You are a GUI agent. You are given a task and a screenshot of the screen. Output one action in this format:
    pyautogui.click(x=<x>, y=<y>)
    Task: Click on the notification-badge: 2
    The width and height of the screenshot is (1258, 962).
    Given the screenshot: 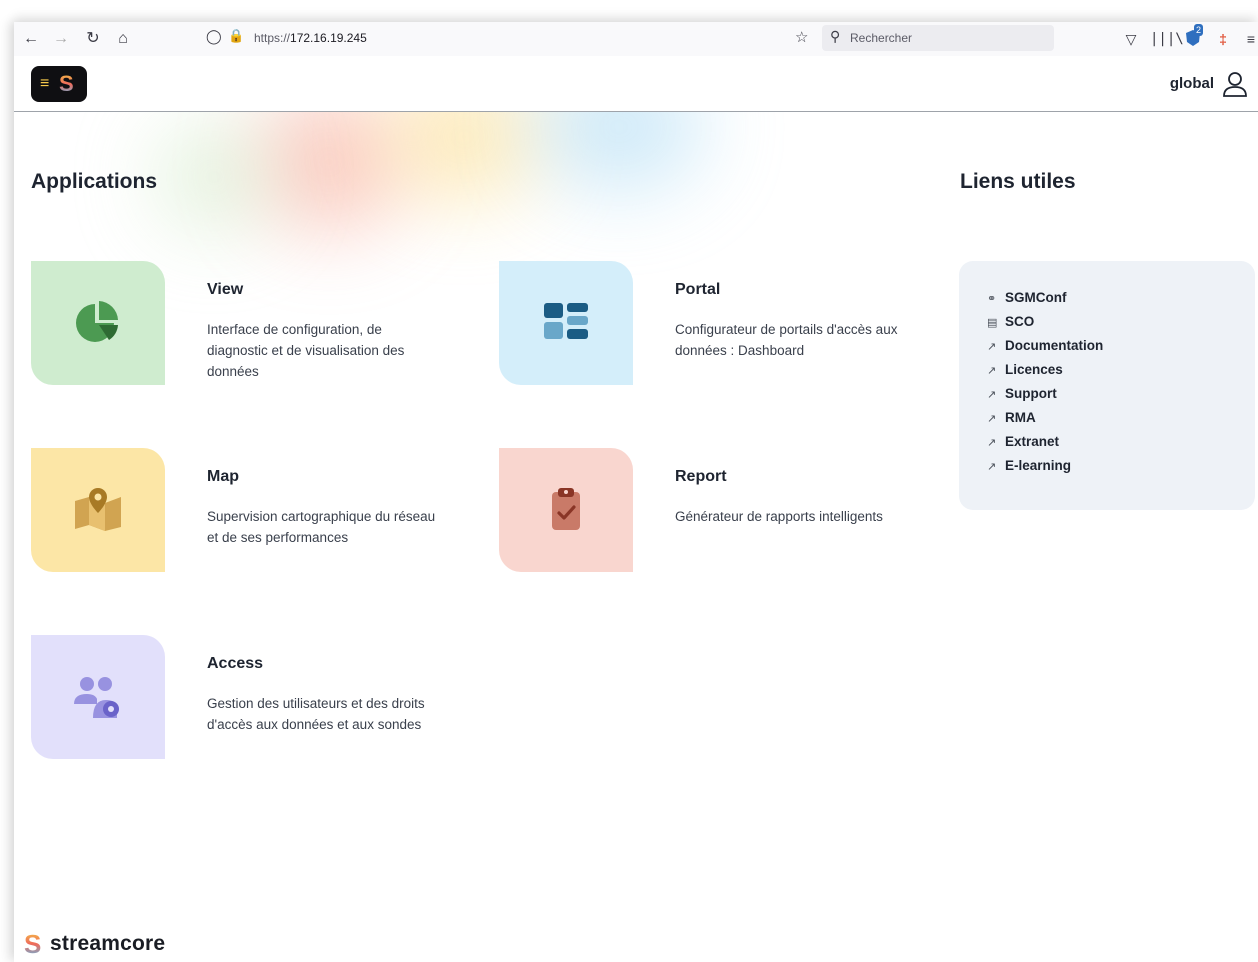 What is the action you would take?
    pyautogui.click(x=1199, y=30)
    